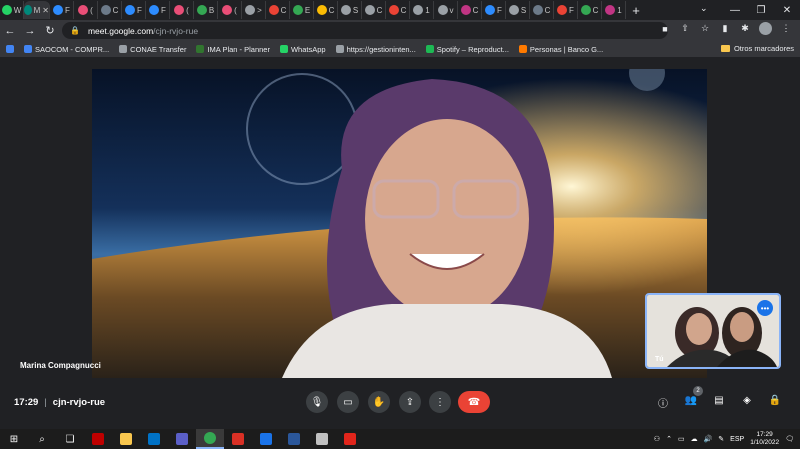 The height and width of the screenshot is (449, 800). I want to click on filezilla-button, so click(98, 439).